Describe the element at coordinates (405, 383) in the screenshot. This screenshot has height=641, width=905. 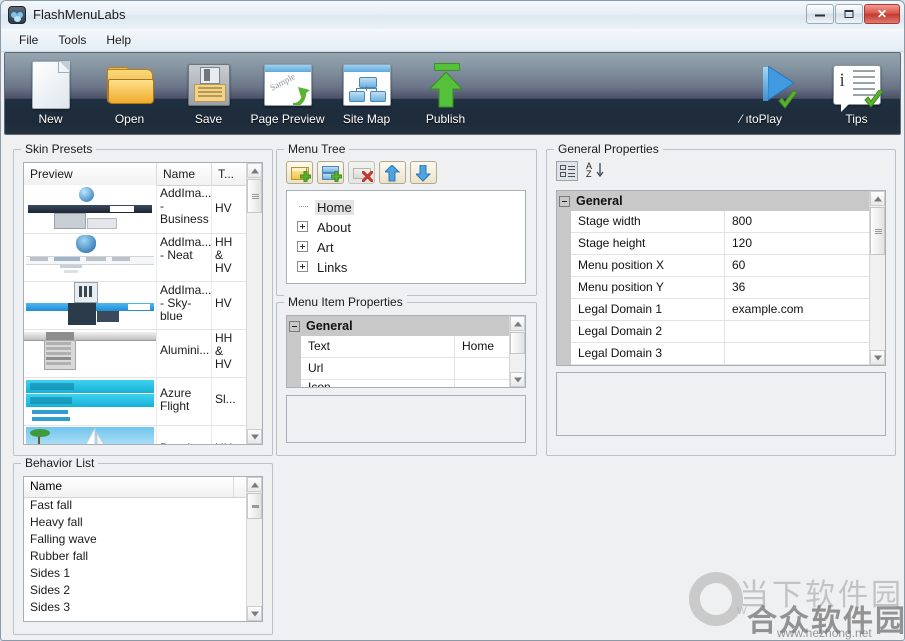
I see `property-row-icon: Icon` at that location.